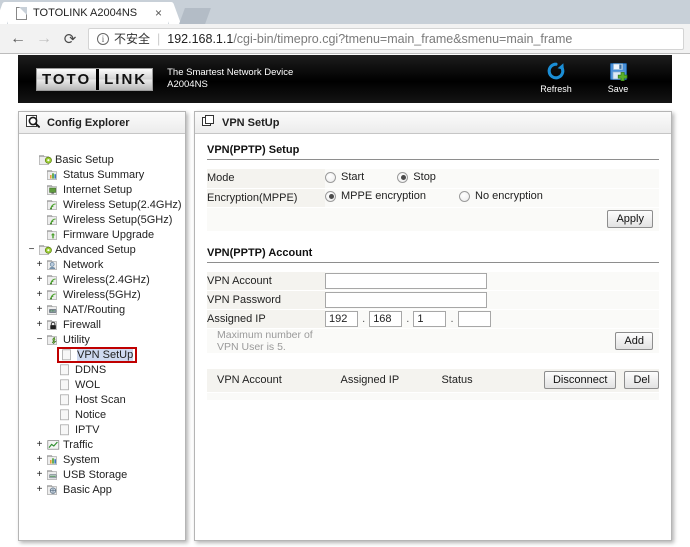 Image resolution: width=690 pixels, height=547 pixels. Describe the element at coordinates (106, 339) in the screenshot. I see `sidebar-item-utility: − Utility` at that location.